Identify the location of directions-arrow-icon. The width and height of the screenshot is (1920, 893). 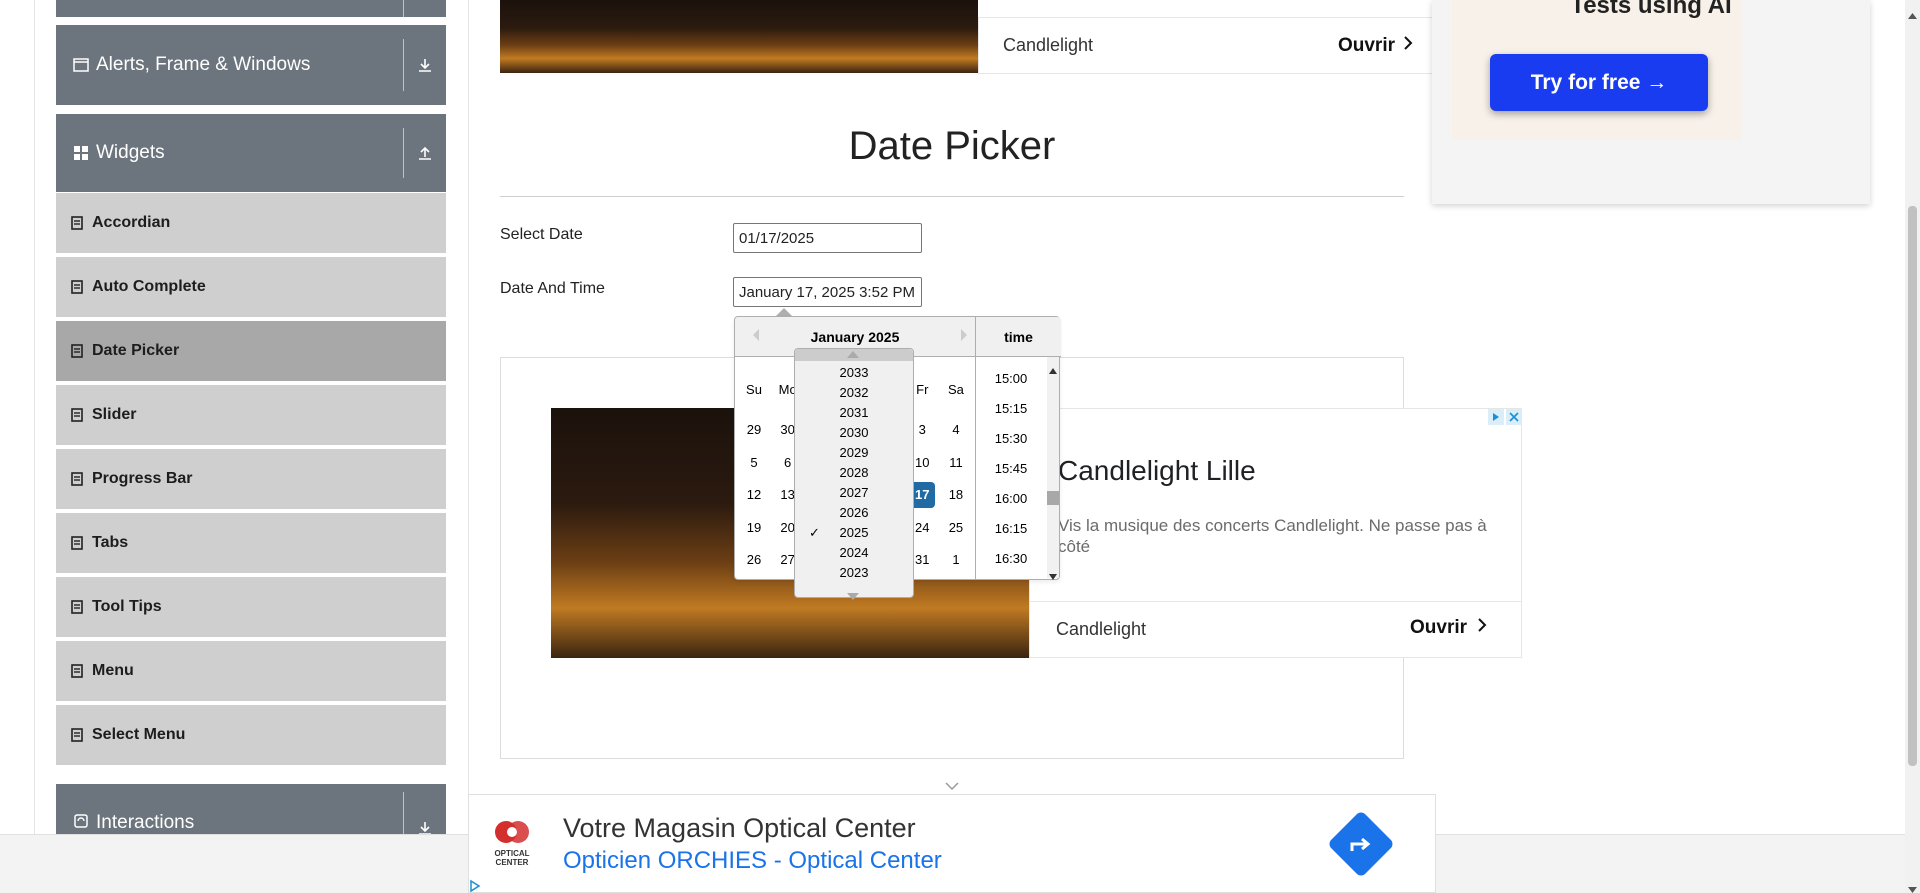
(1361, 846).